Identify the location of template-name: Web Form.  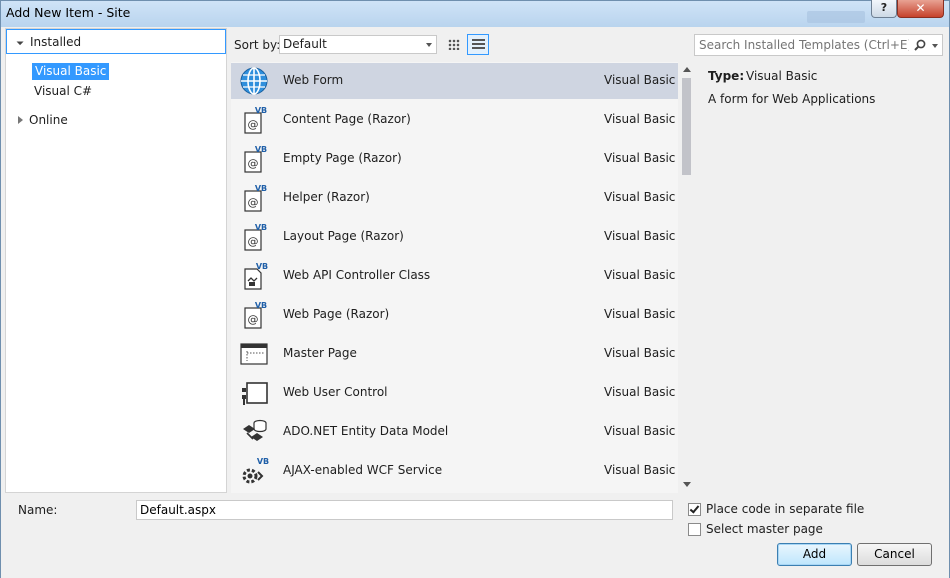
(313, 80).